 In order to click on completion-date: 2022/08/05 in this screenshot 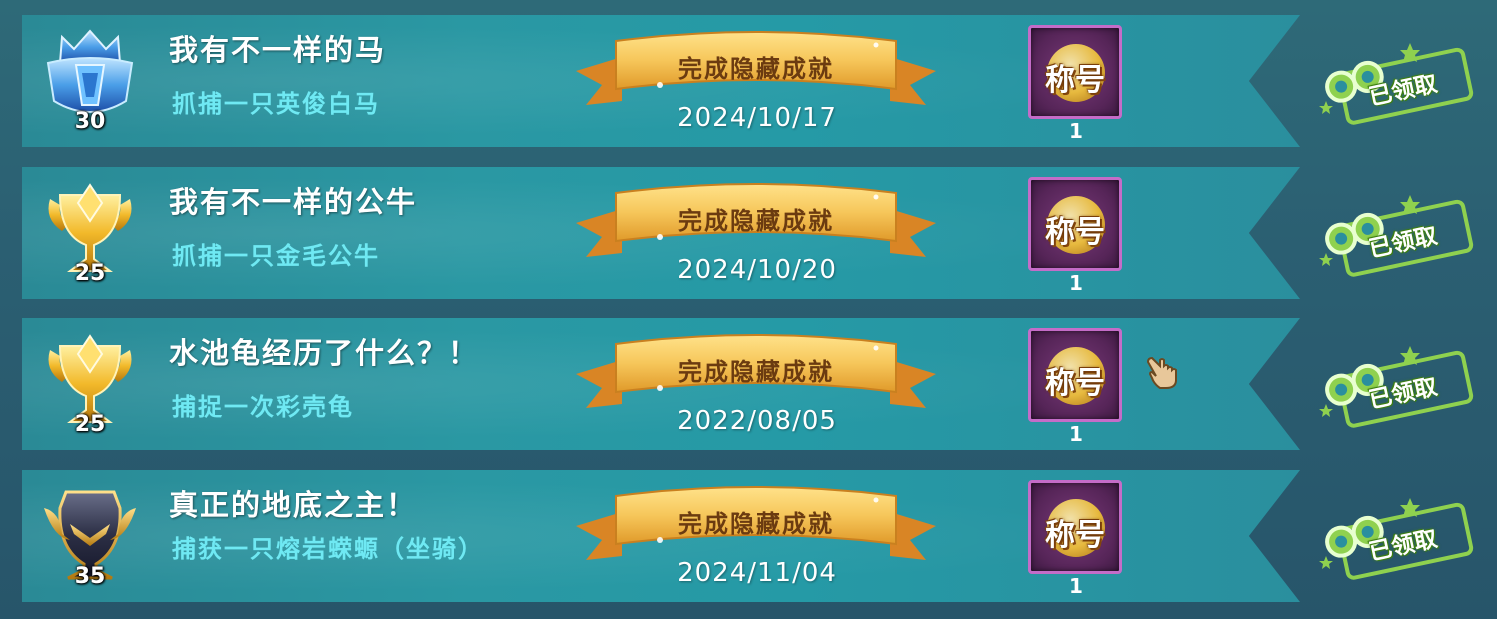, I will do `click(757, 421)`.